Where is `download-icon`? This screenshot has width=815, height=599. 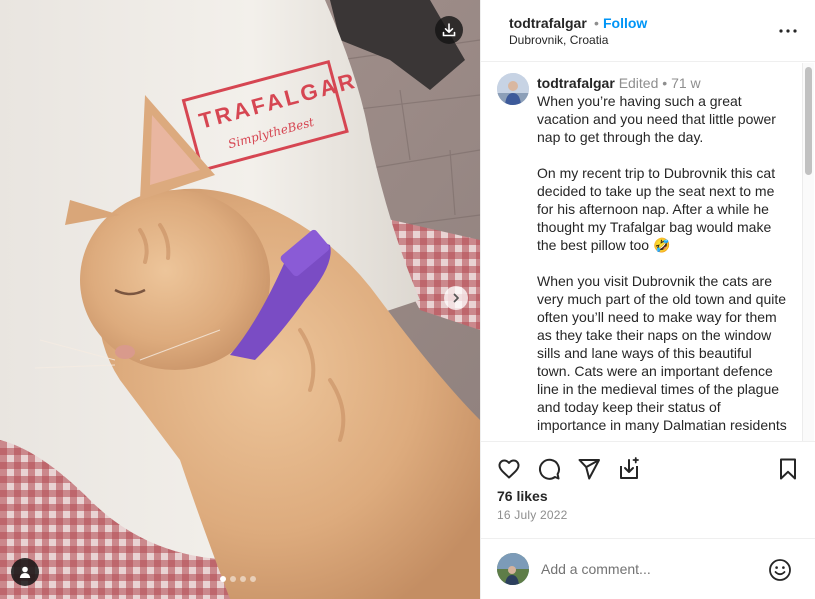
download-icon is located at coordinates (449, 30).